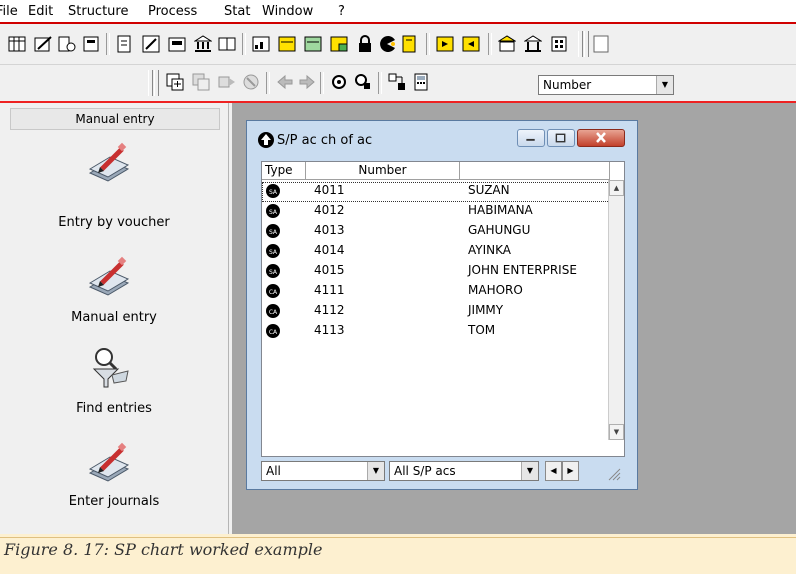  I want to click on row-number: 4015, so click(329, 270).